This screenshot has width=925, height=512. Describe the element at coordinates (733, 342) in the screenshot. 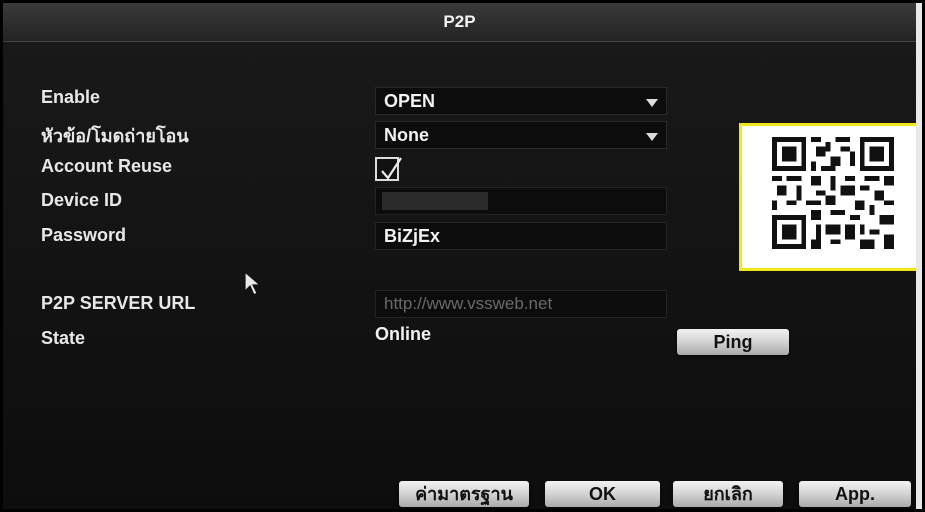

I see `ping-button: Ping` at that location.